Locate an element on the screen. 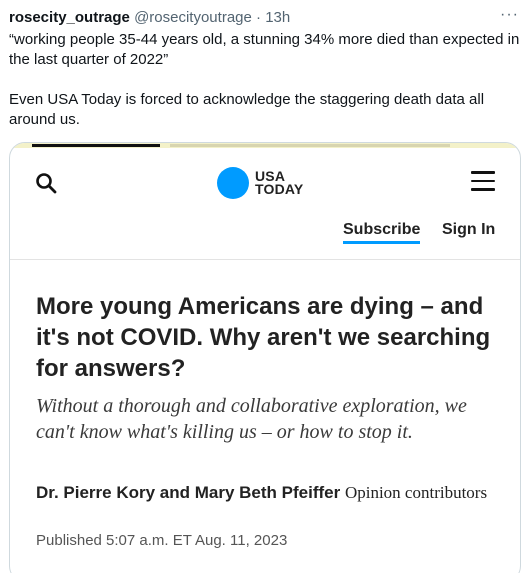 Image resolution: width=531 pixels, height=573 pixels. byline-role: Opinion contributors is located at coordinates (416, 492).